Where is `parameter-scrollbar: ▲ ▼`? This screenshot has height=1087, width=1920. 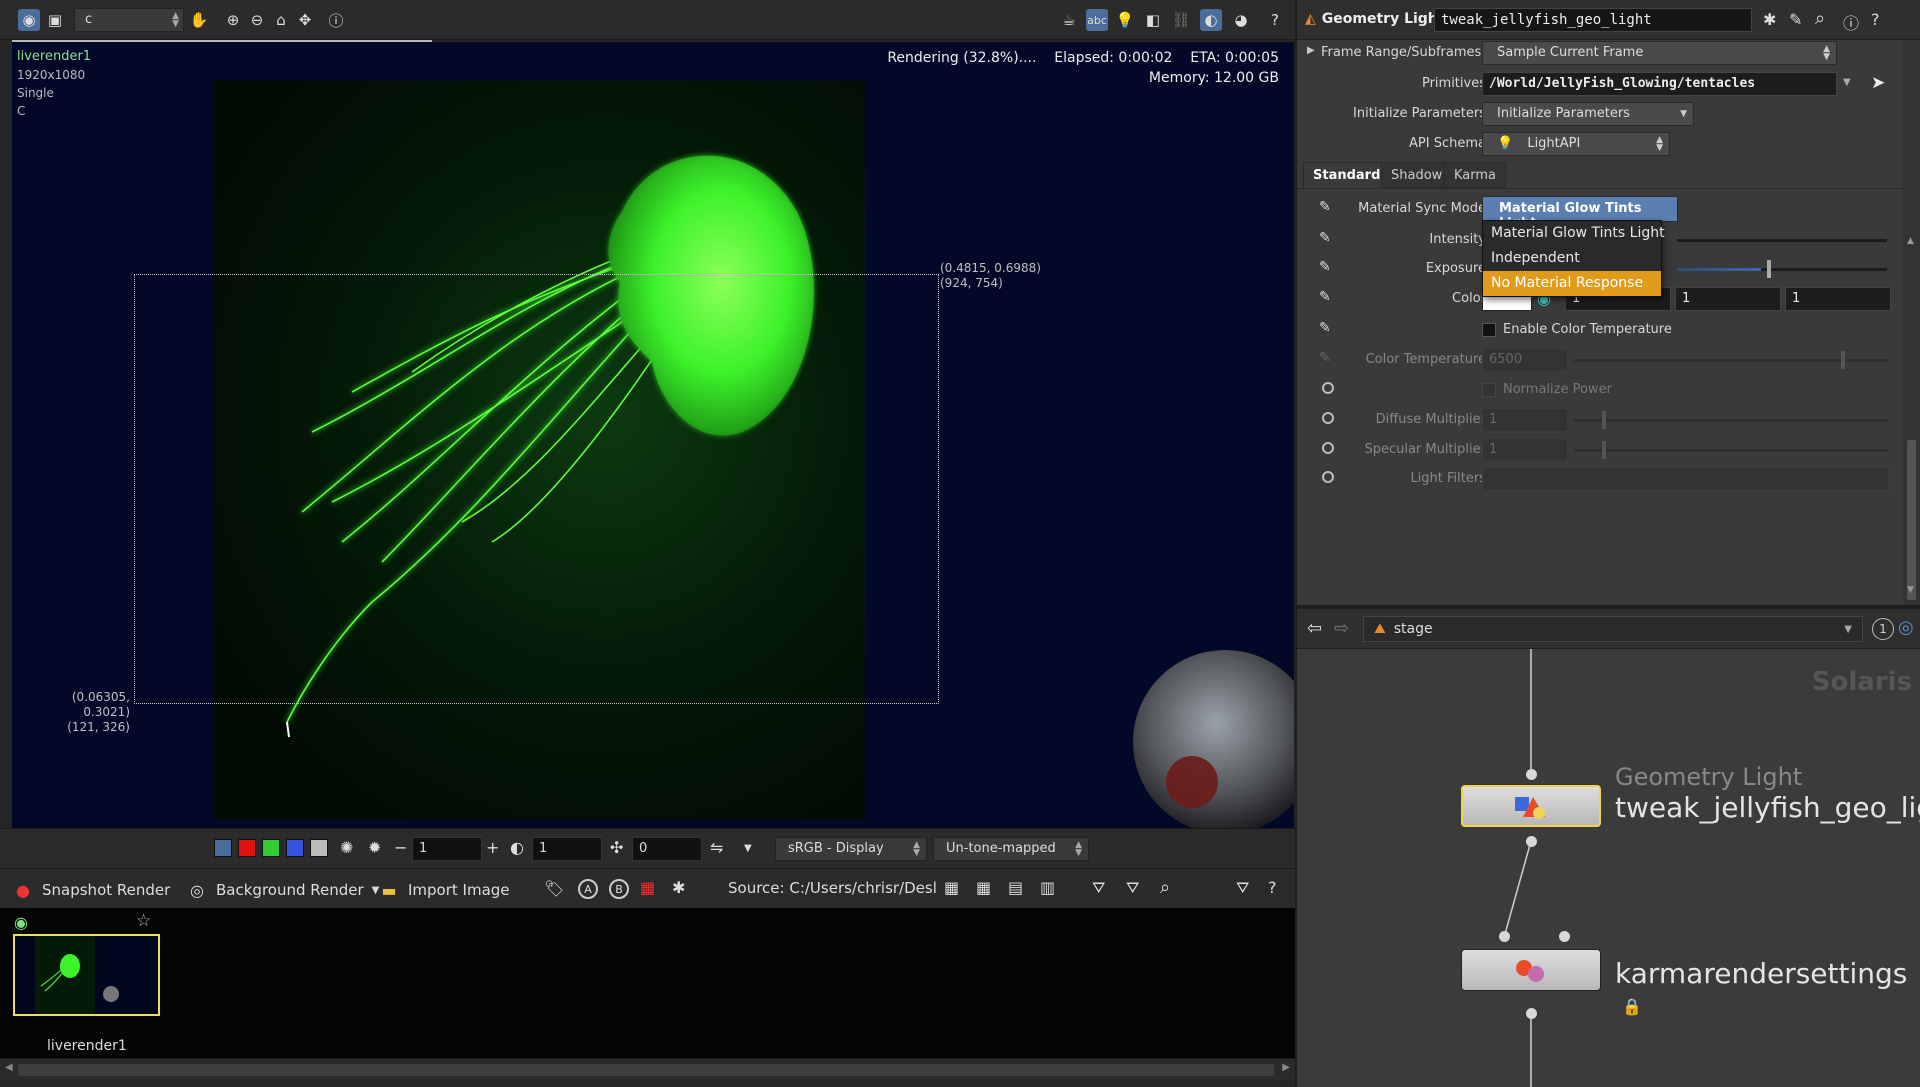 parameter-scrollbar: ▲ ▼ is located at coordinates (1911, 322).